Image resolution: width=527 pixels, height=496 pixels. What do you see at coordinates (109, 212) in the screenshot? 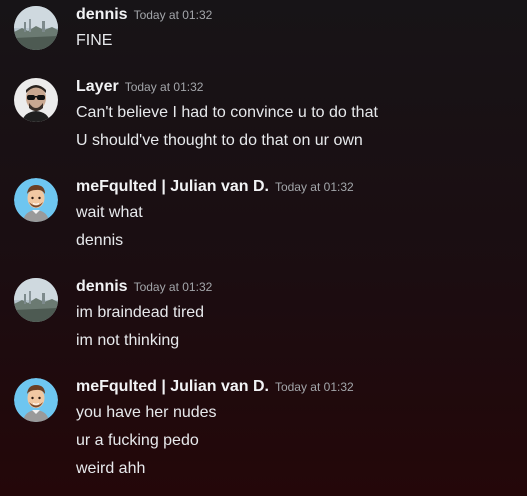
I see `message-text: wait what` at bounding box center [109, 212].